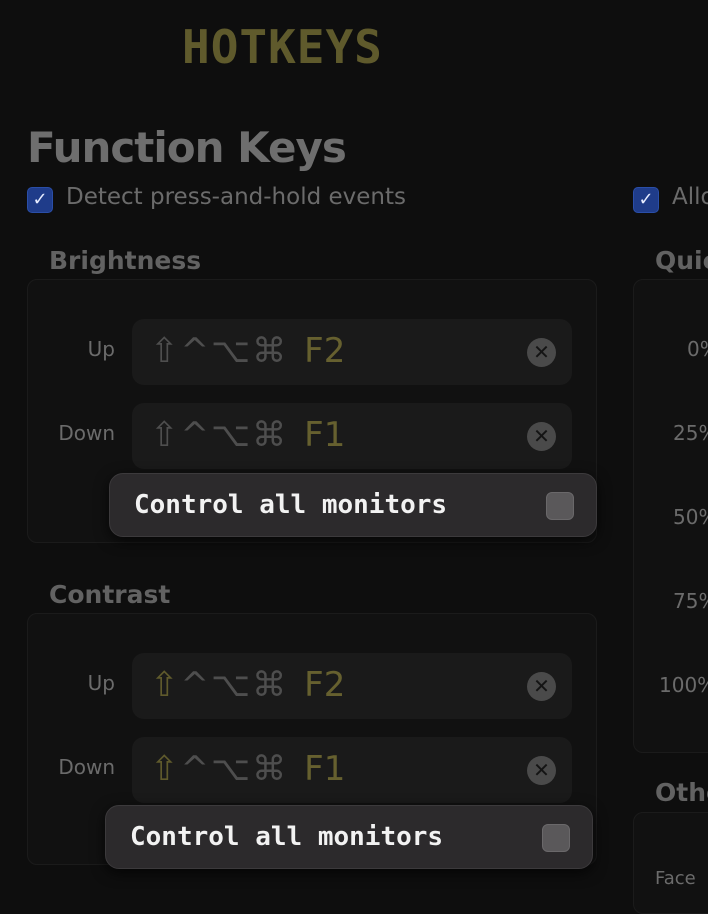 The width and height of the screenshot is (708, 914). What do you see at coordinates (86, 767) in the screenshot?
I see `contrast-down-label: Down` at bounding box center [86, 767].